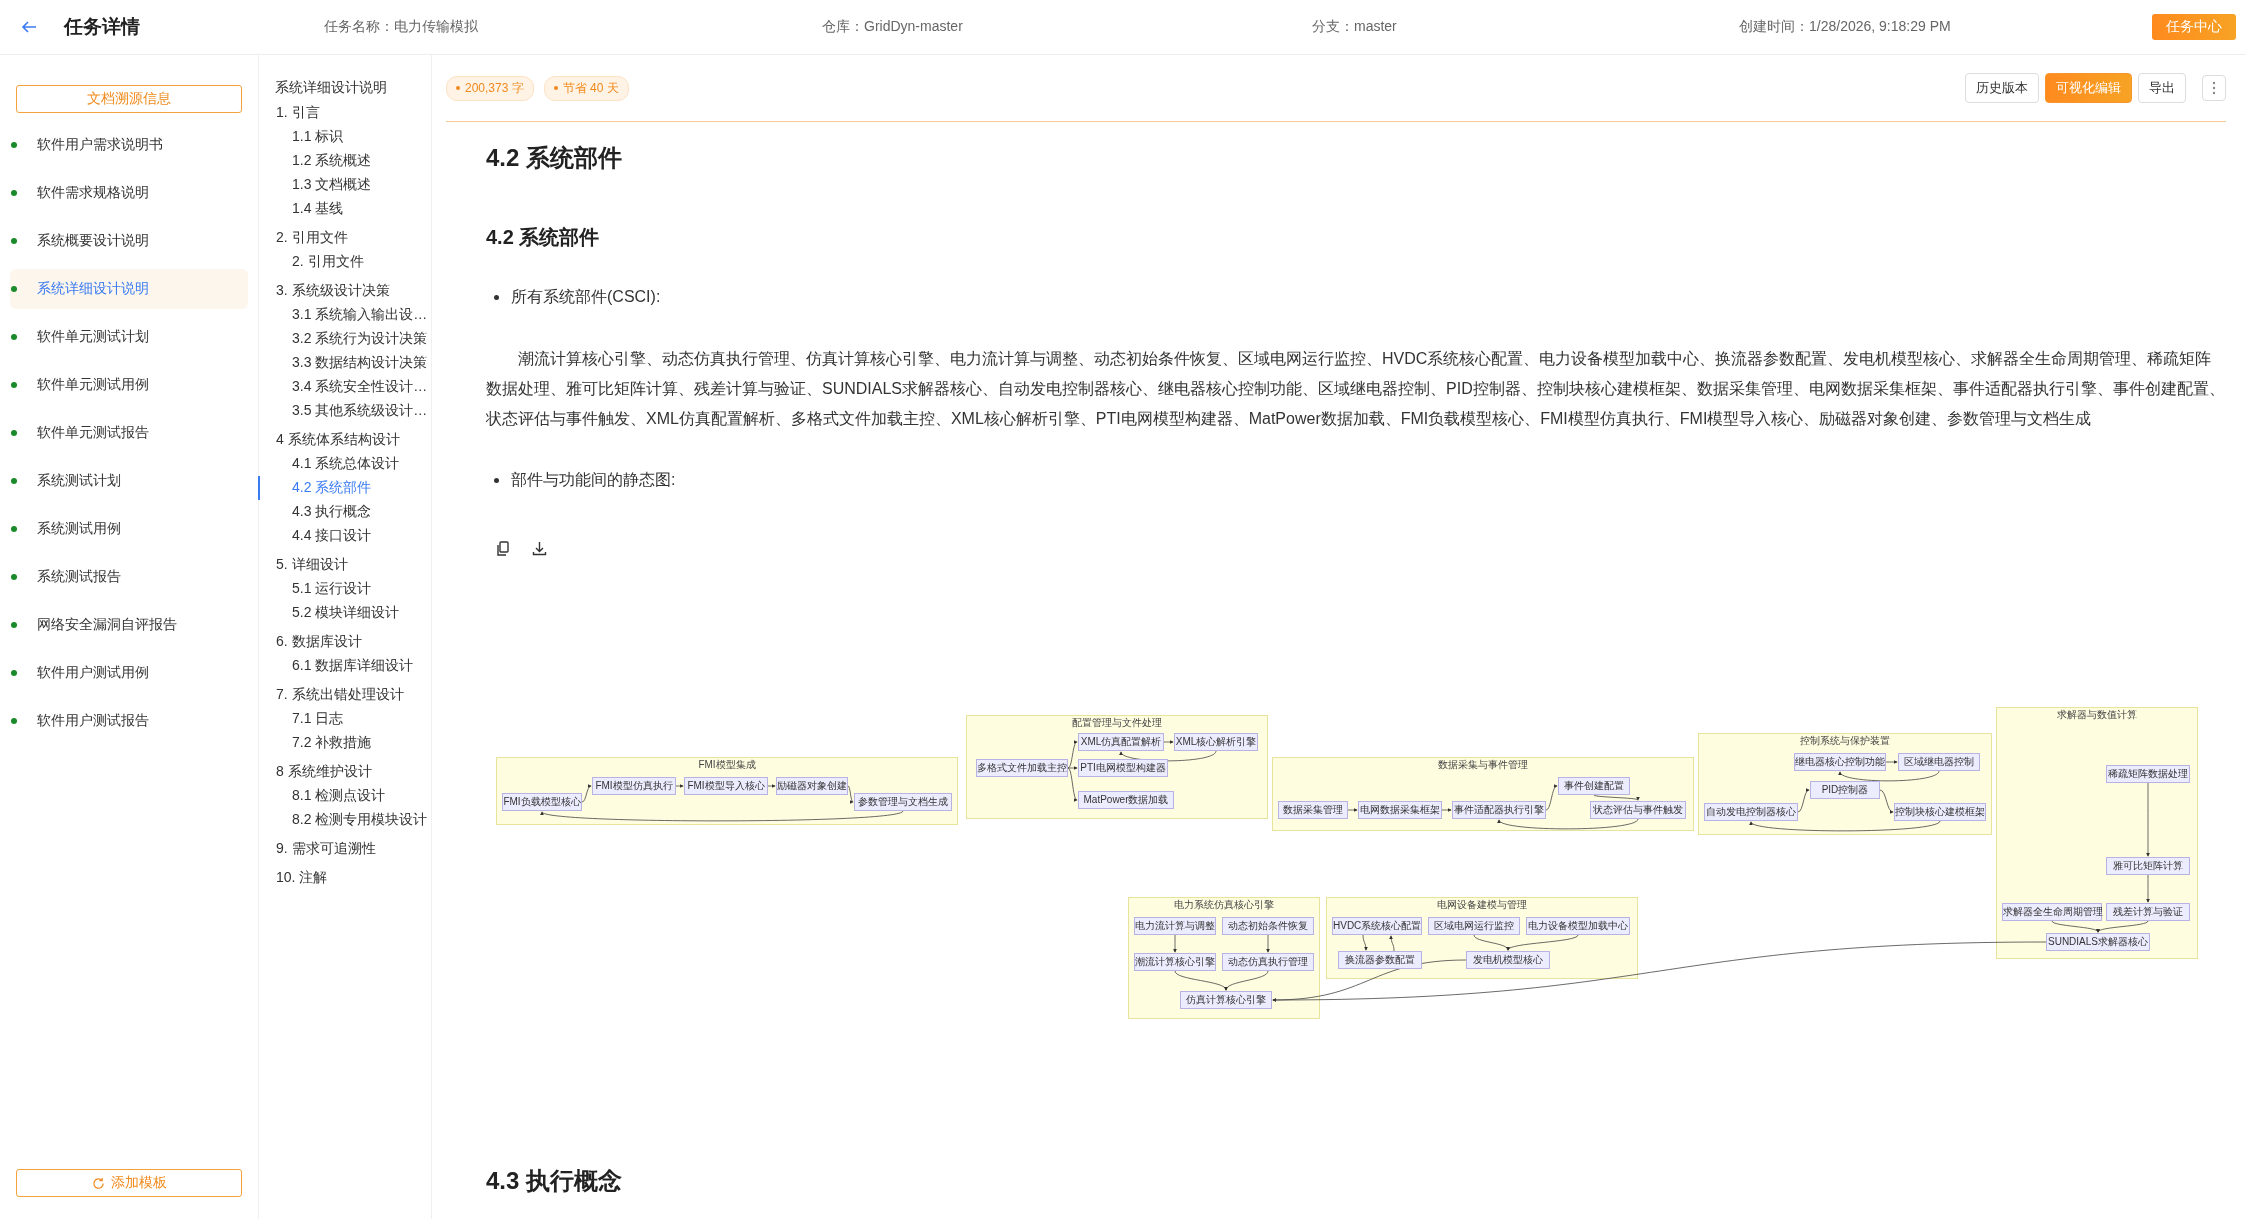 The width and height of the screenshot is (2246, 1219). I want to click on group-title: 数据采集与事件管理, so click(1483, 765).